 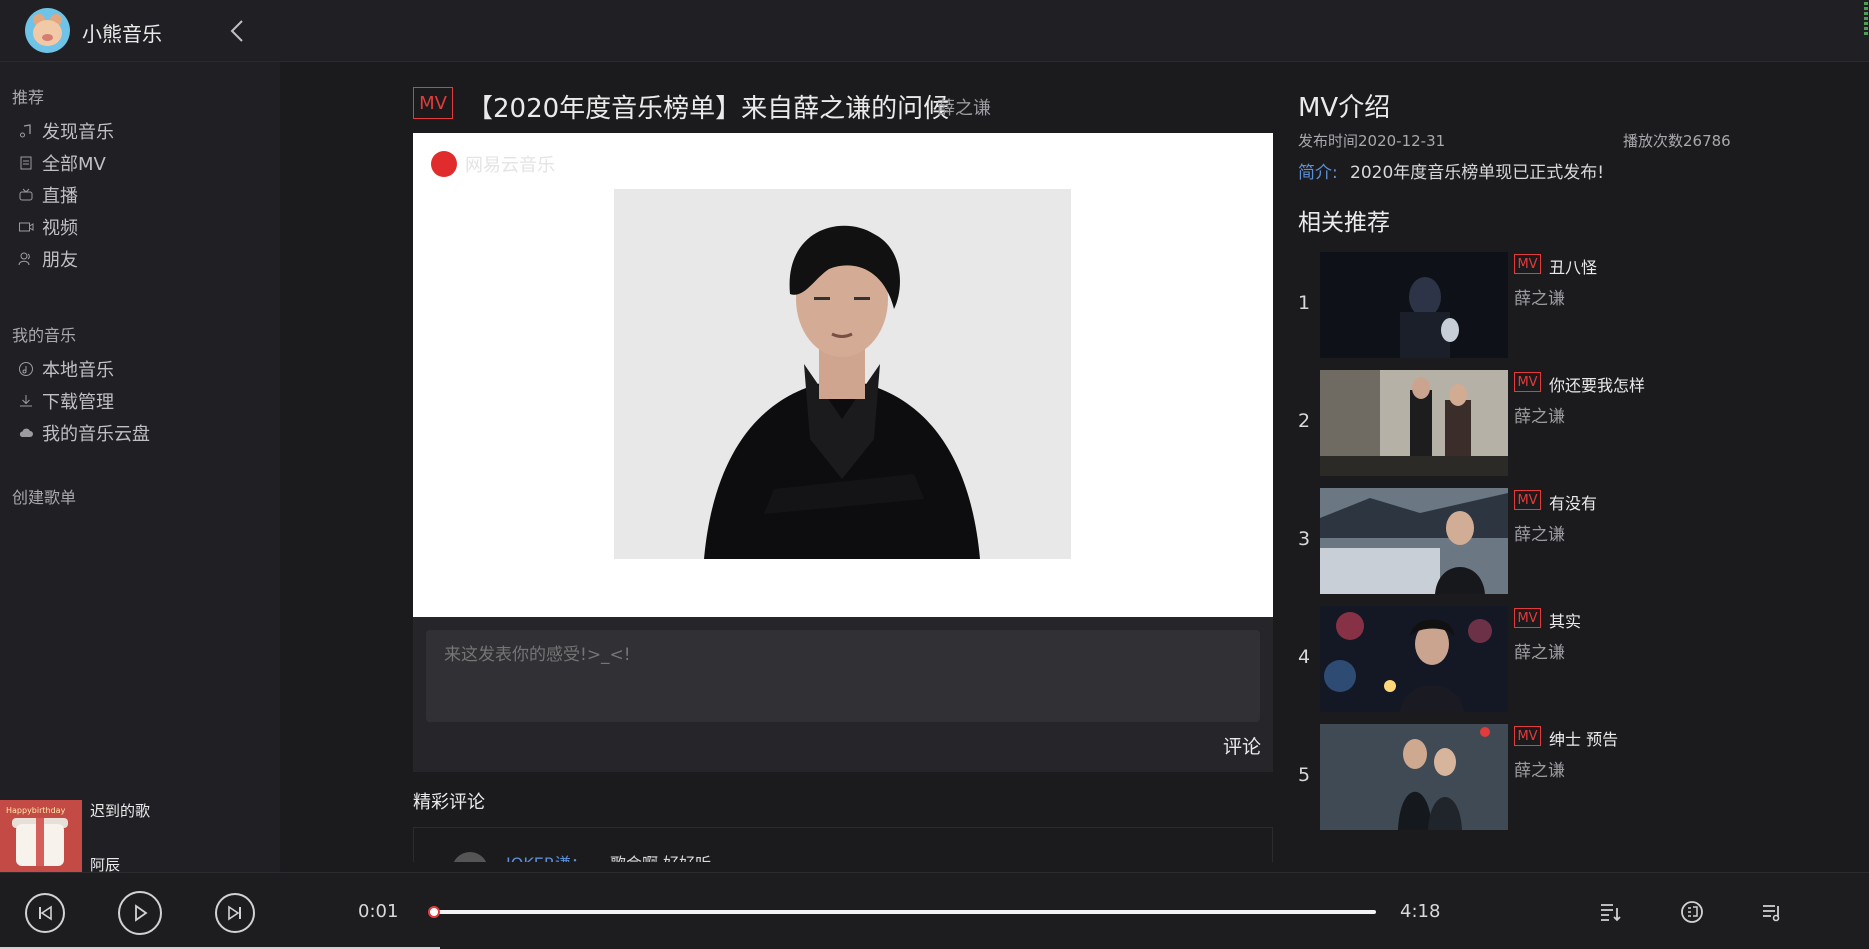 I want to click on sidebar-item-local-music: 本地音乐, so click(x=66, y=369).